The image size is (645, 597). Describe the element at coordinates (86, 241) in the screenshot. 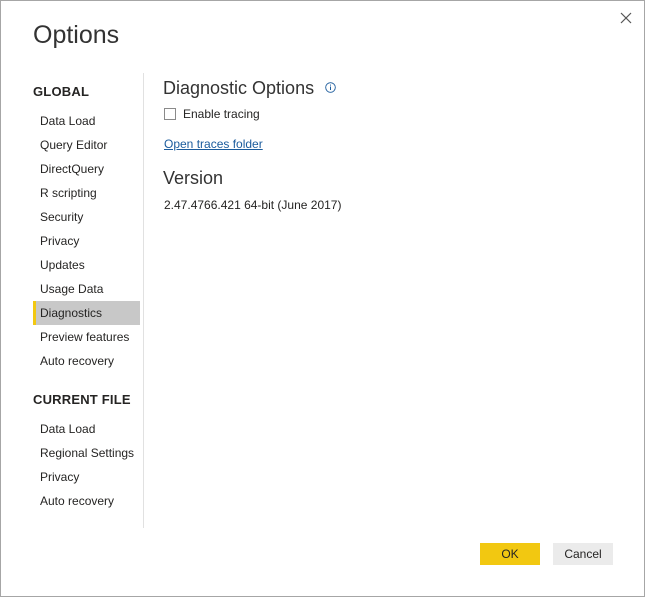

I see `sidebar-item-global-privacy: Privacy` at that location.